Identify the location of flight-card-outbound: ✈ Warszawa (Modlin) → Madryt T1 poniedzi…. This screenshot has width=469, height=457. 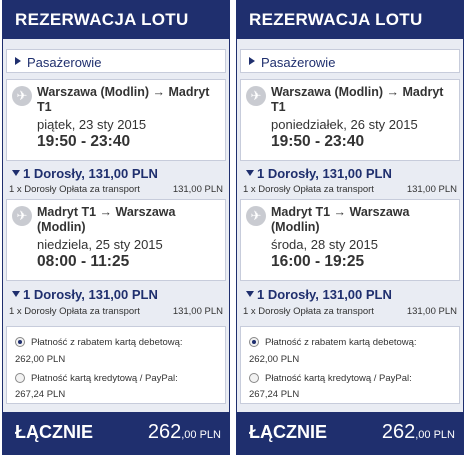
(350, 120).